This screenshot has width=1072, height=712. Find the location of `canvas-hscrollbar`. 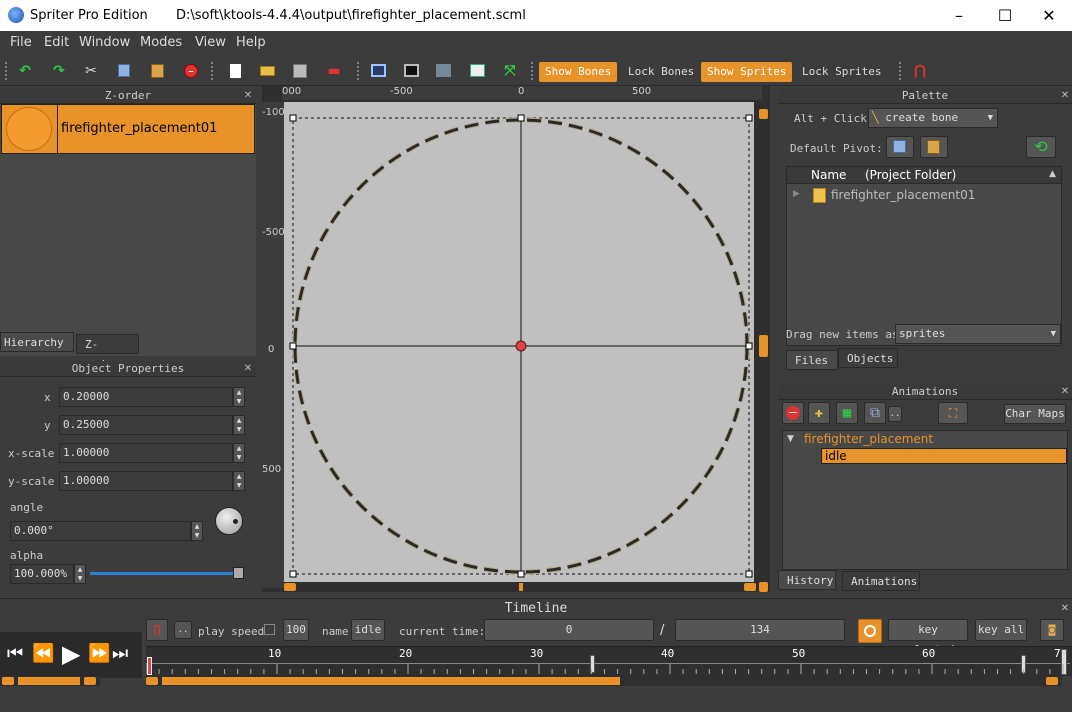

canvas-hscrollbar is located at coordinates (521, 587).